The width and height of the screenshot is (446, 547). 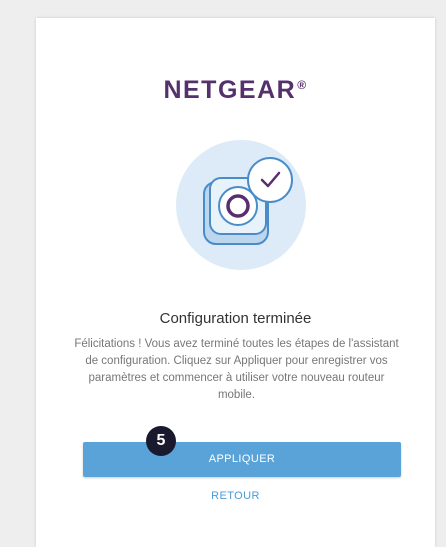 I want to click on netgear-logo: NETGEAR®, so click(x=235, y=90).